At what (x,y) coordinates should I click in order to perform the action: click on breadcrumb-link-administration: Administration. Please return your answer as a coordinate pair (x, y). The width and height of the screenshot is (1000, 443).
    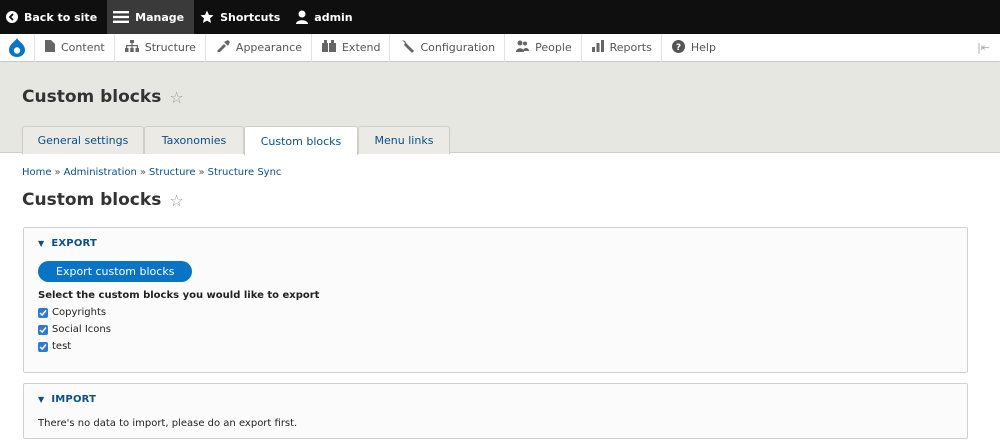
    Looking at the image, I should click on (100, 172).